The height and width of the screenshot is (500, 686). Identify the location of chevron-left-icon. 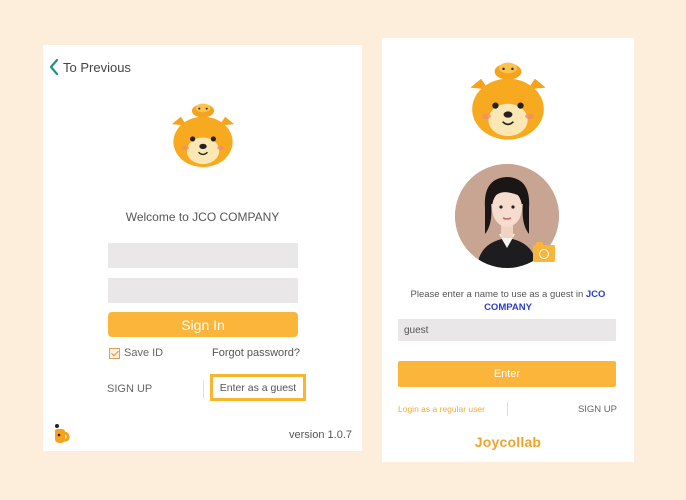
(54, 67).